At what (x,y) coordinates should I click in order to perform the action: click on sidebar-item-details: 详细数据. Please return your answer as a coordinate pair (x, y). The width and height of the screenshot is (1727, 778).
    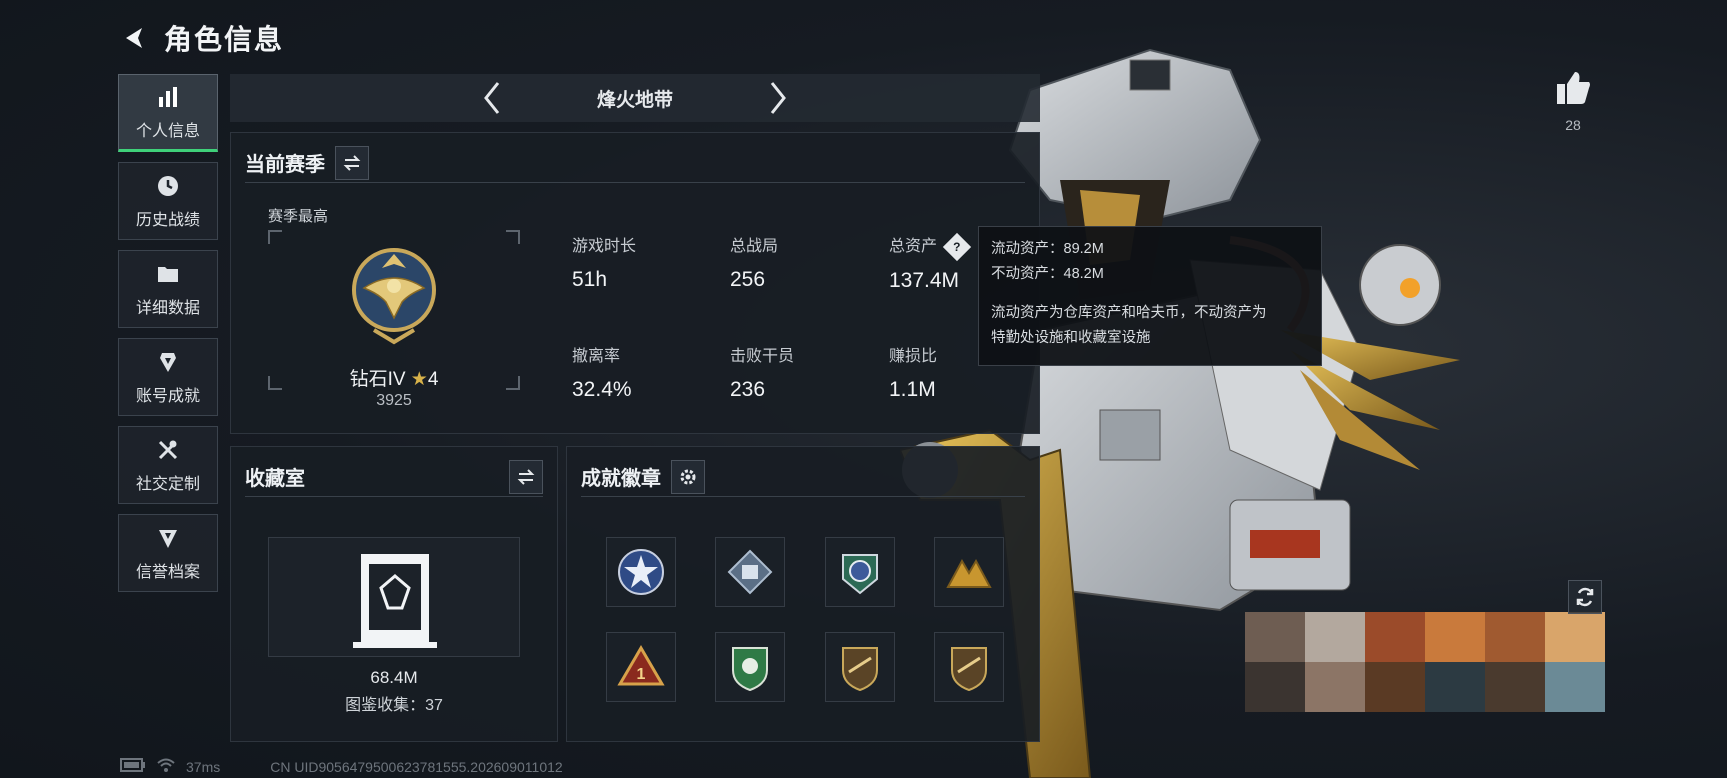
    Looking at the image, I should click on (168, 289).